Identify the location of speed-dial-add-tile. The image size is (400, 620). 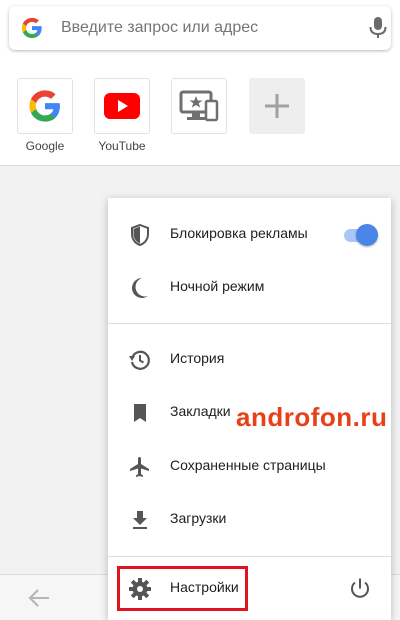
(277, 106).